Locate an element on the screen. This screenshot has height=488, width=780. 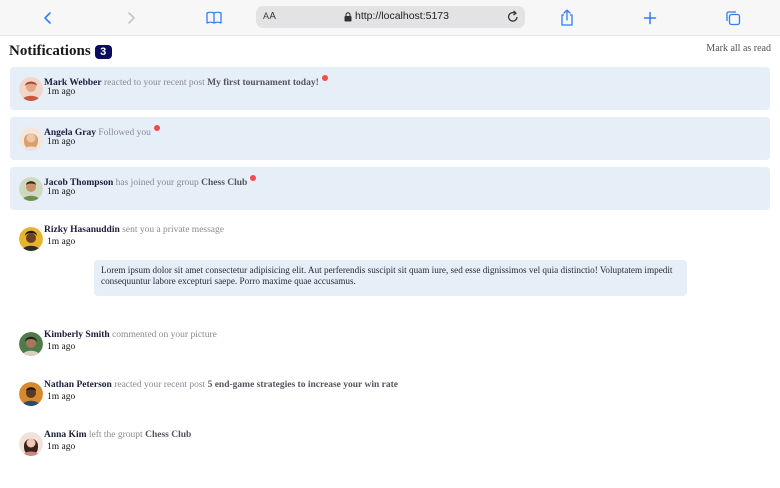
notification-action: sent you a private message is located at coordinates (173, 230).